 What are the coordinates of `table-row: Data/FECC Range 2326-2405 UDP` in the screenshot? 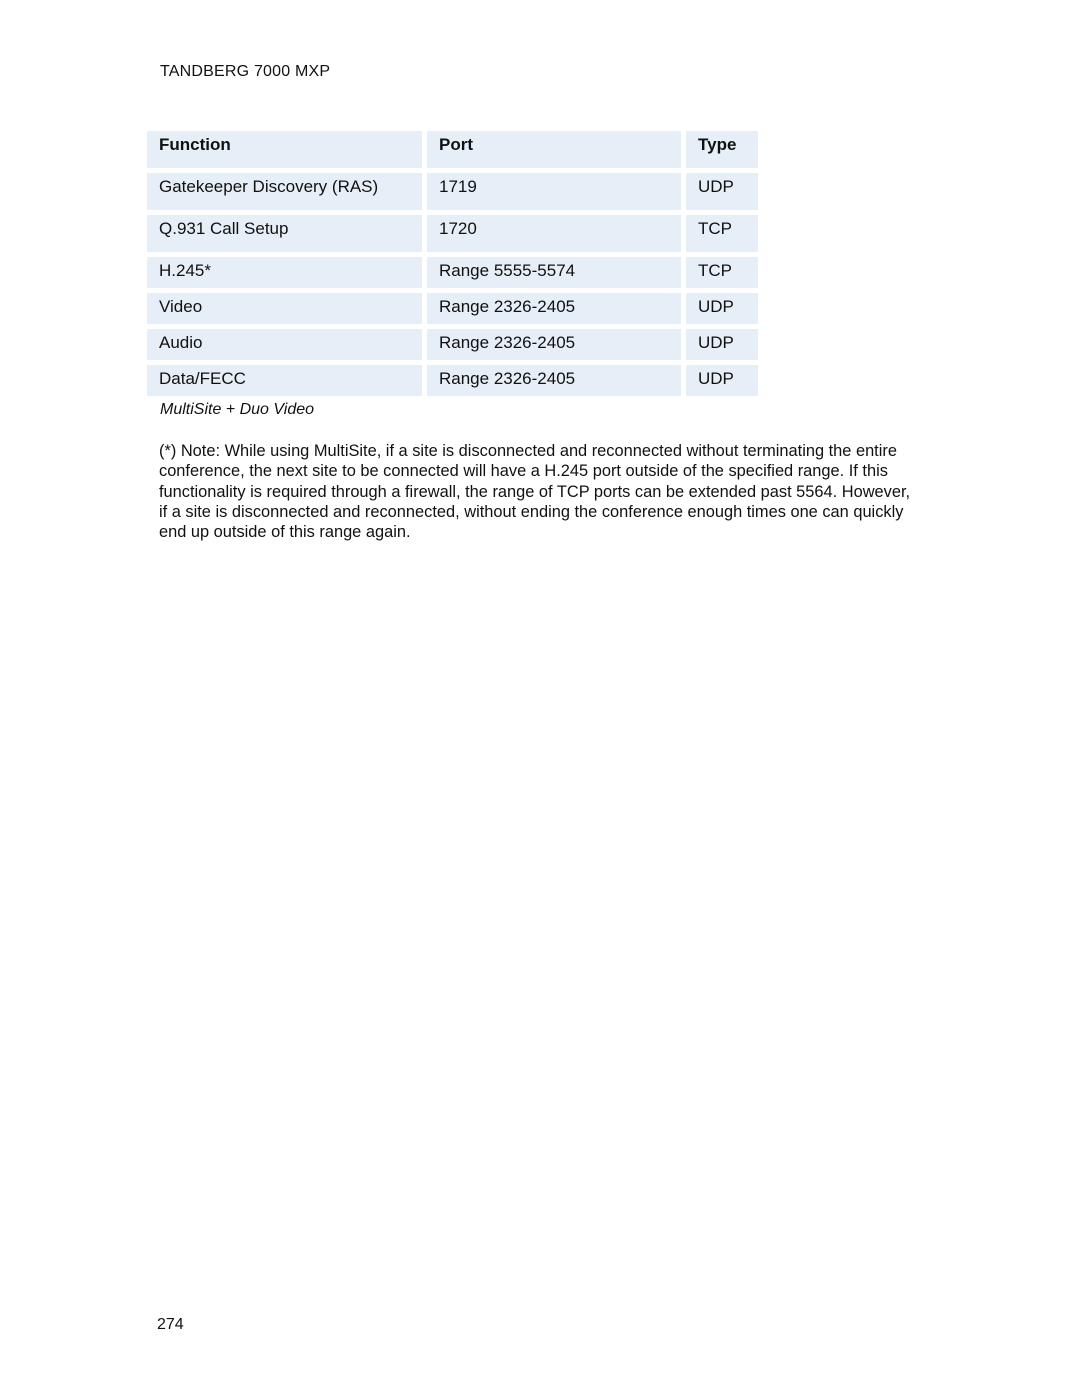 It's located at (452, 380).